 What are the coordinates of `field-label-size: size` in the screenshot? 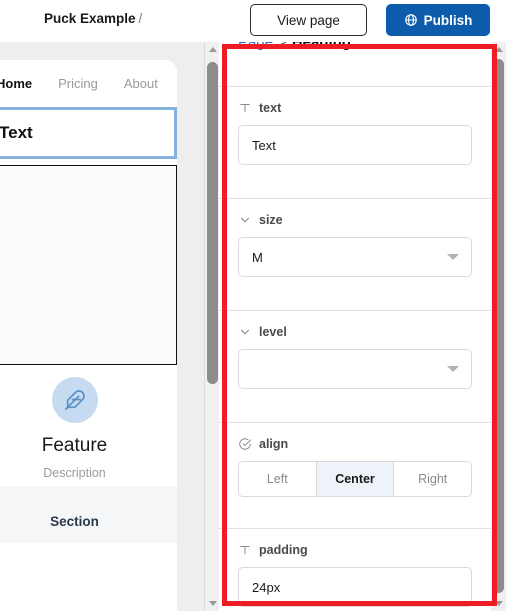 It's located at (355, 220).